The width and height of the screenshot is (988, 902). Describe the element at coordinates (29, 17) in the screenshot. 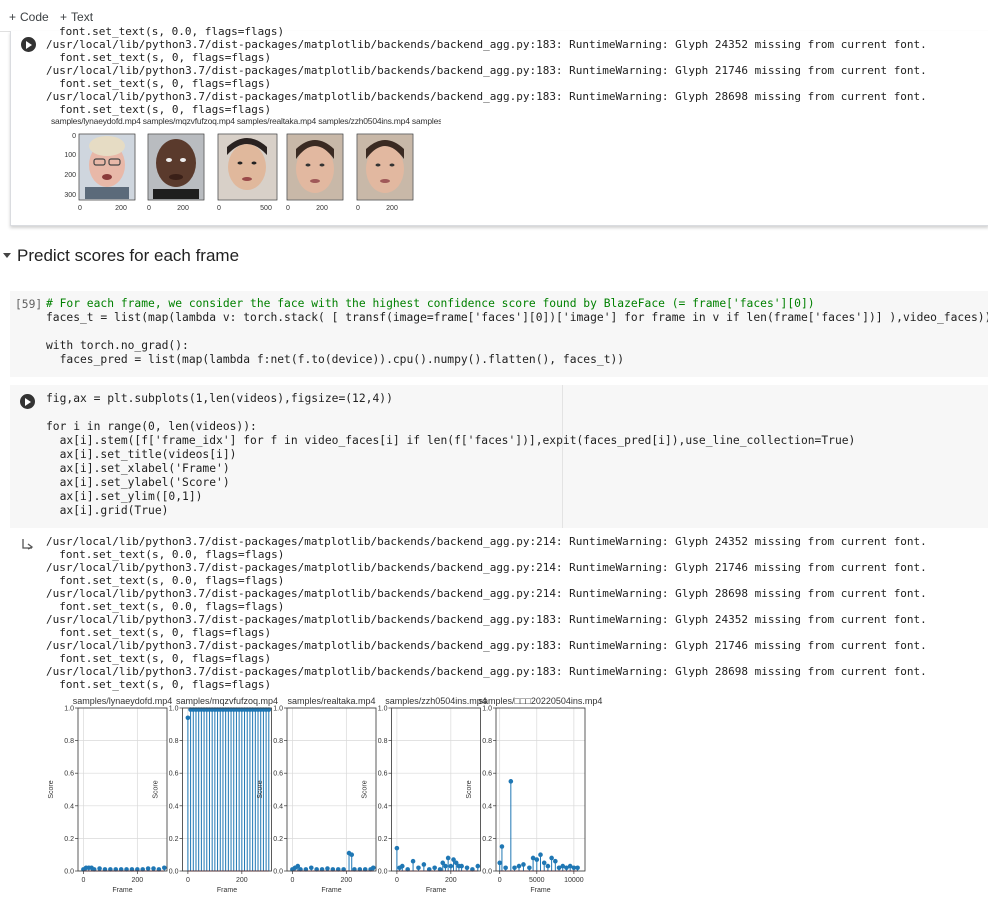

I see `add-code-button: + Code` at that location.